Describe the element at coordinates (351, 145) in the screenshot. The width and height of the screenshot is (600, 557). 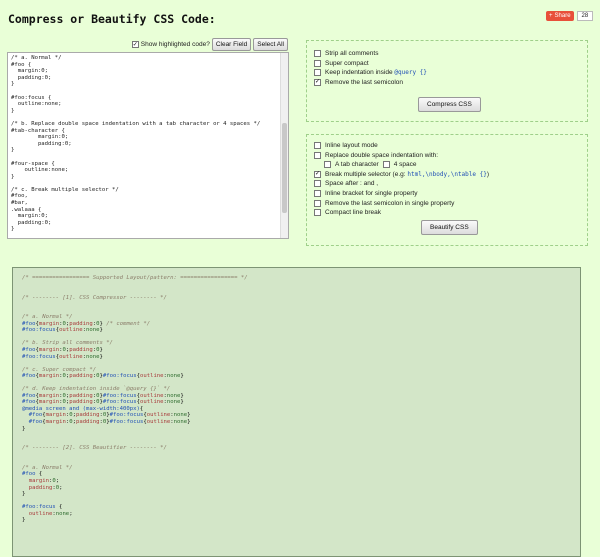
I see `inline-layout-label: Inline layout mode` at that location.